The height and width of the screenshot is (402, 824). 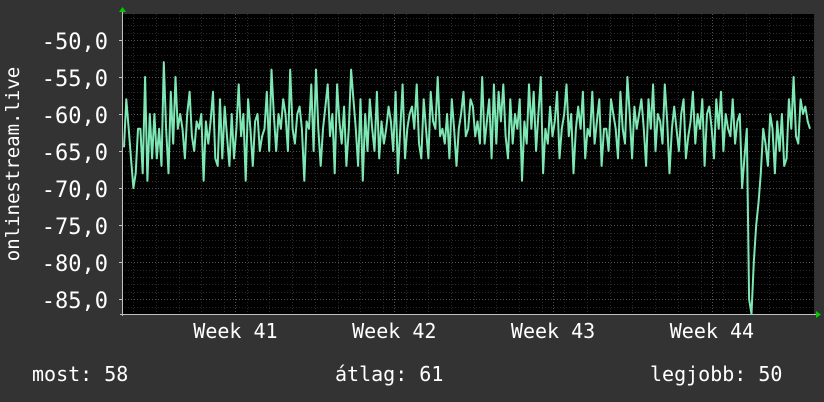 I want to click on y-tick-label: -50,0, so click(x=75, y=42).